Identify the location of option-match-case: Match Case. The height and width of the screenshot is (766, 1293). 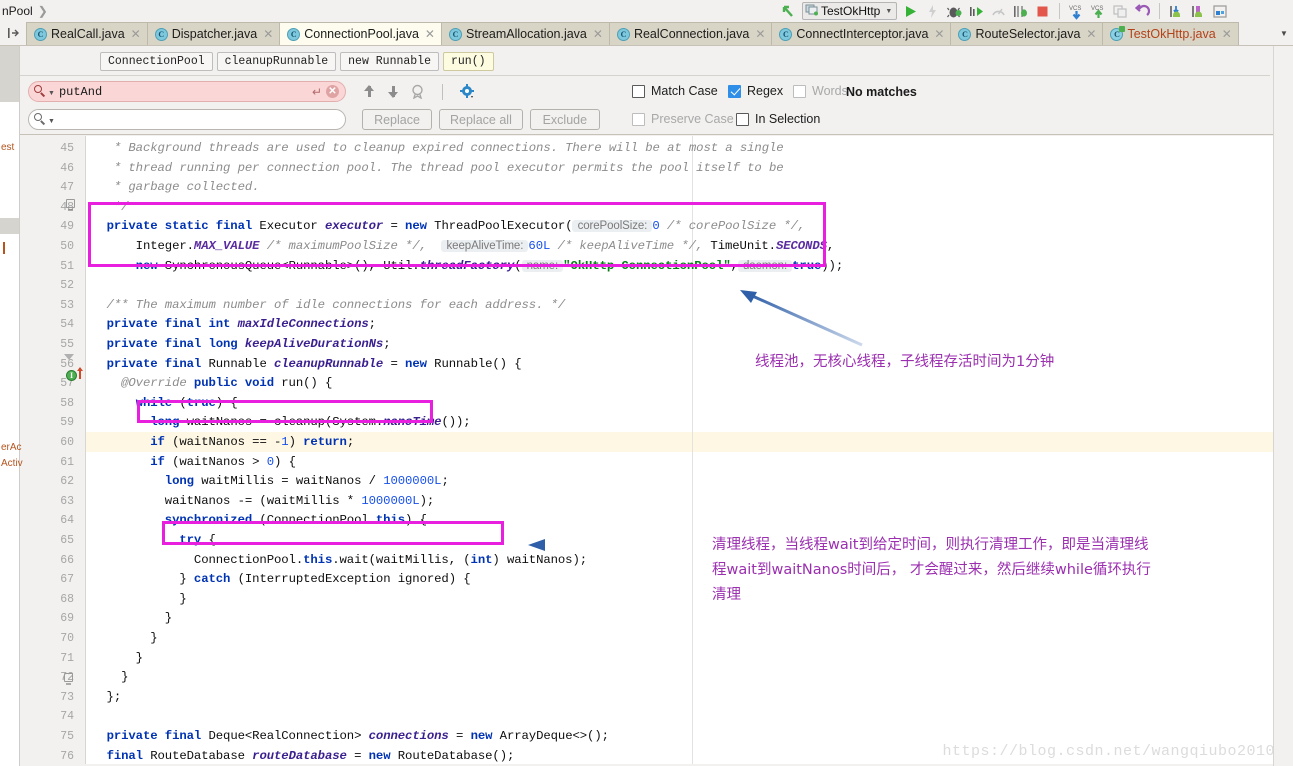
(675, 91).